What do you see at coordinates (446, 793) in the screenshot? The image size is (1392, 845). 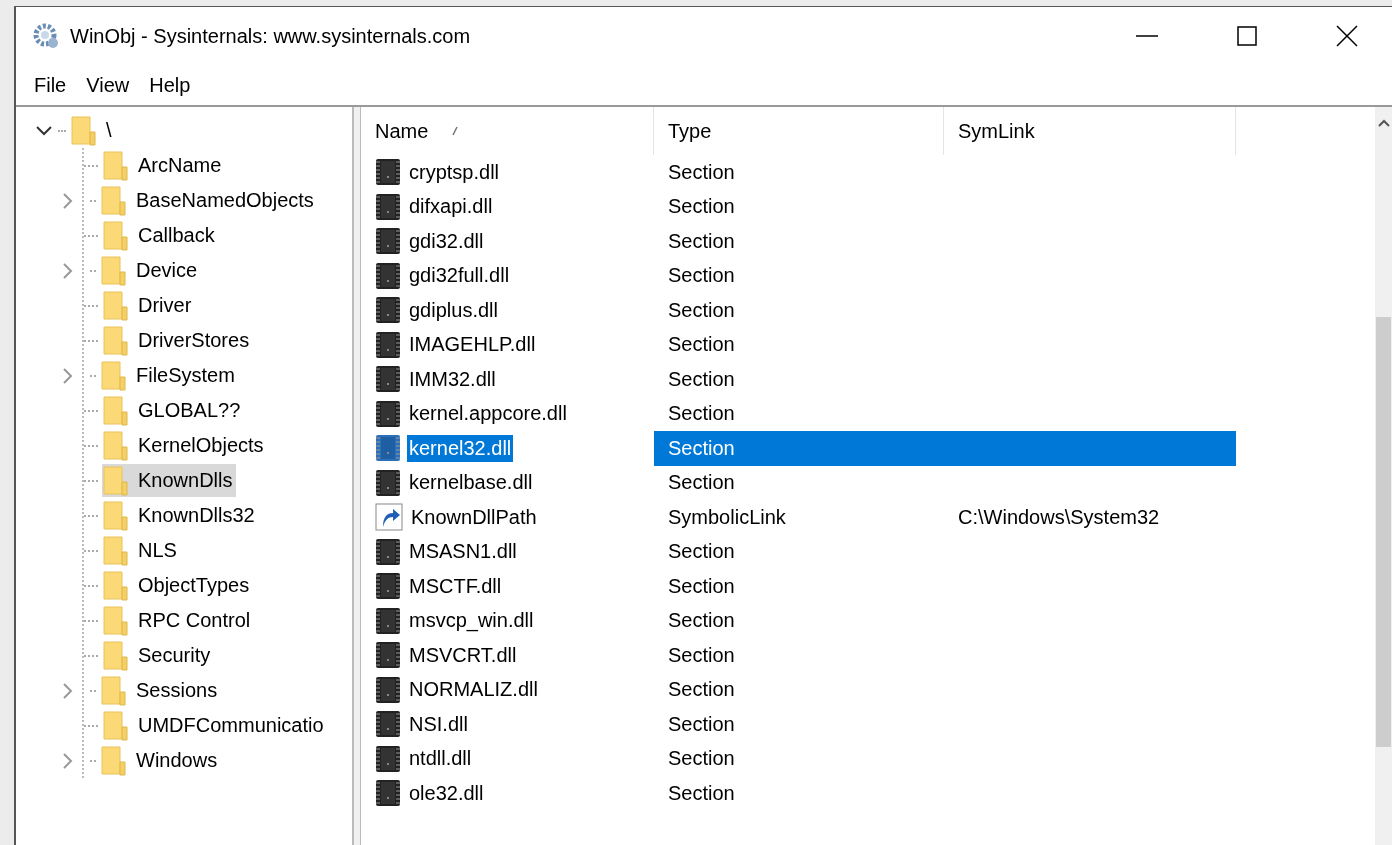 I see `table-cell: ole32.dll` at bounding box center [446, 793].